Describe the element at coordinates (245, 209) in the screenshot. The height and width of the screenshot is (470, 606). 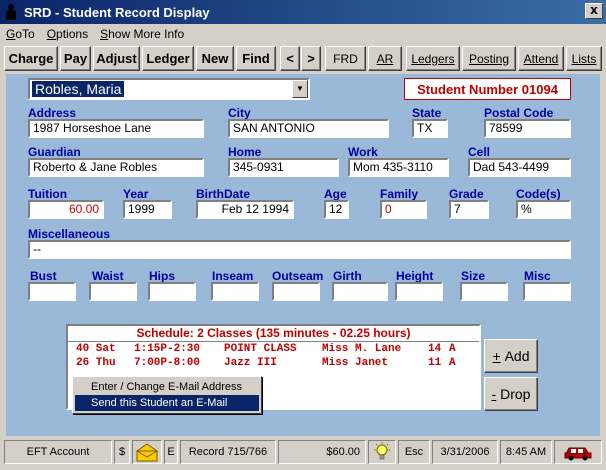
I see `birthdate-field: Feb 12 1994` at that location.